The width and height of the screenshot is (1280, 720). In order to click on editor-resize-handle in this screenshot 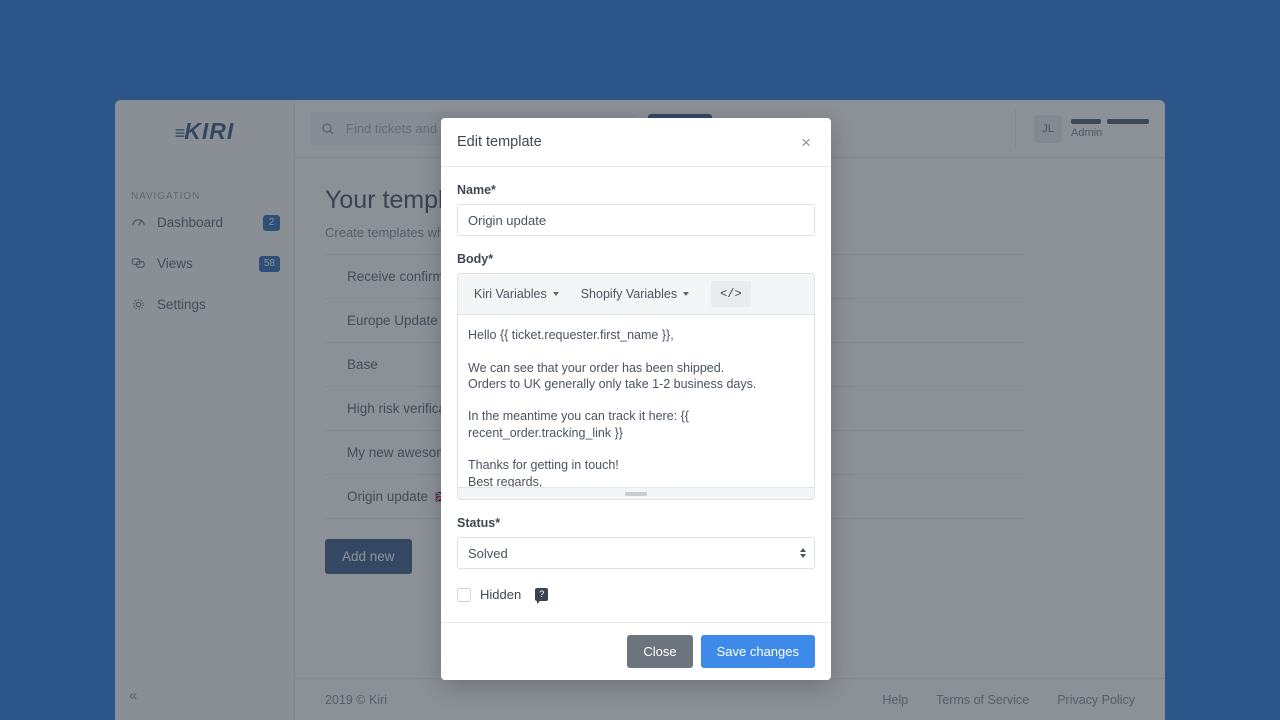, I will do `click(636, 493)`.